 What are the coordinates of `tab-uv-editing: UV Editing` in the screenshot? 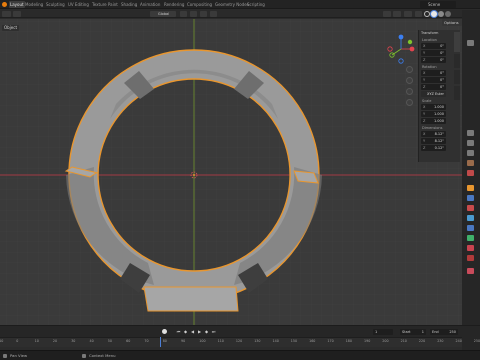 It's located at (78, 4).